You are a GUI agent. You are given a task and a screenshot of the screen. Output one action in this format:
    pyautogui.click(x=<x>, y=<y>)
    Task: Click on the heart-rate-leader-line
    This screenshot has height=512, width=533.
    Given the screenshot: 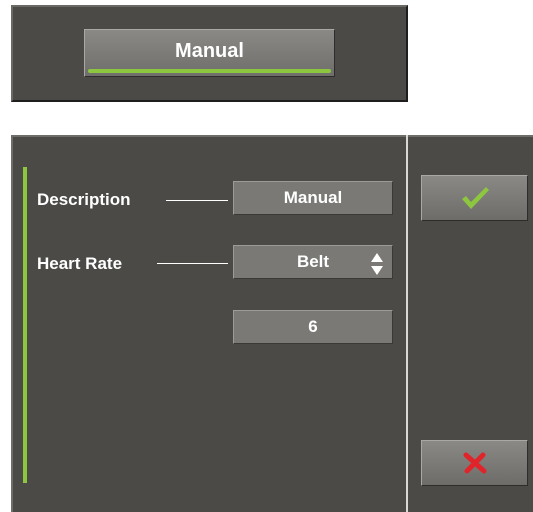 What is the action you would take?
    pyautogui.click(x=192, y=263)
    